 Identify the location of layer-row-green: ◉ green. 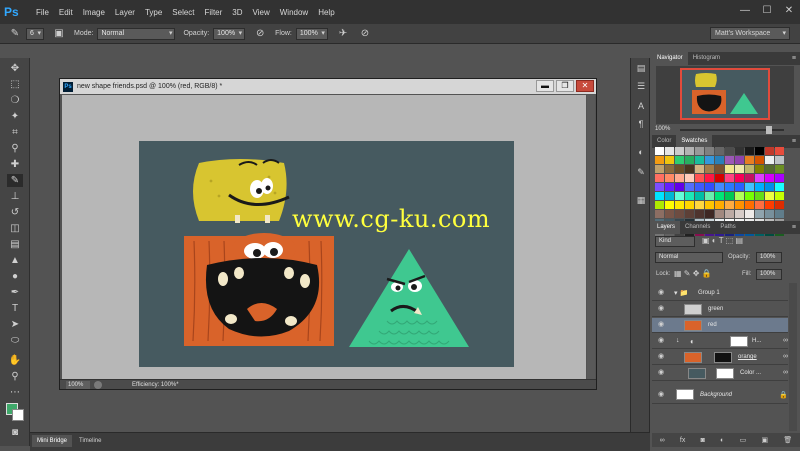
(720, 309).